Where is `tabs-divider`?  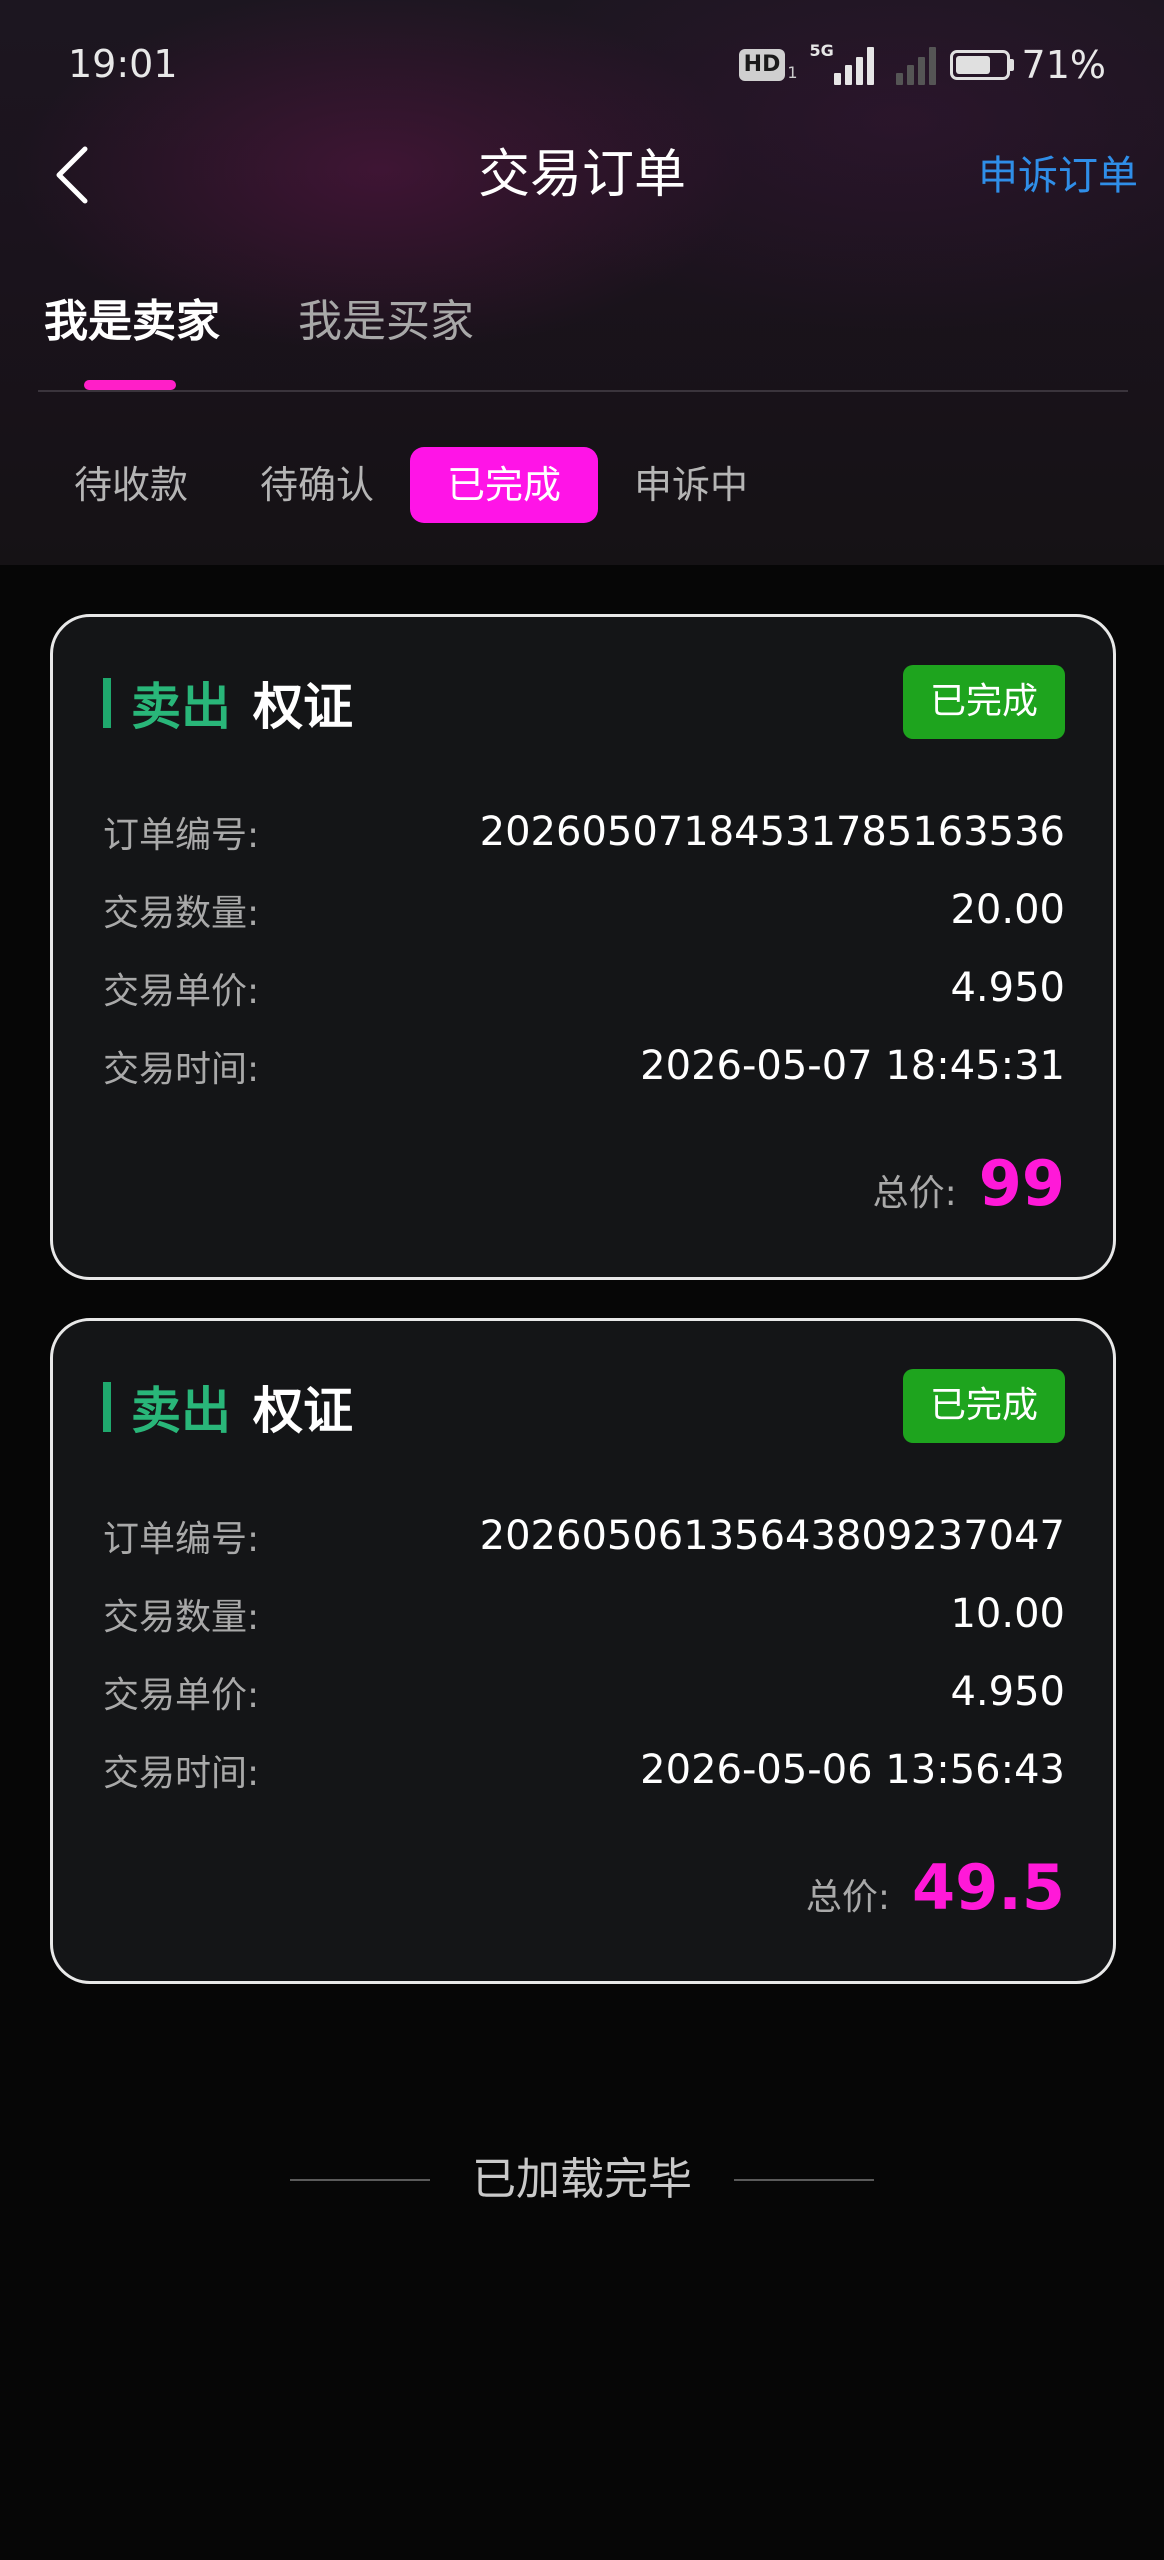 tabs-divider is located at coordinates (583, 391).